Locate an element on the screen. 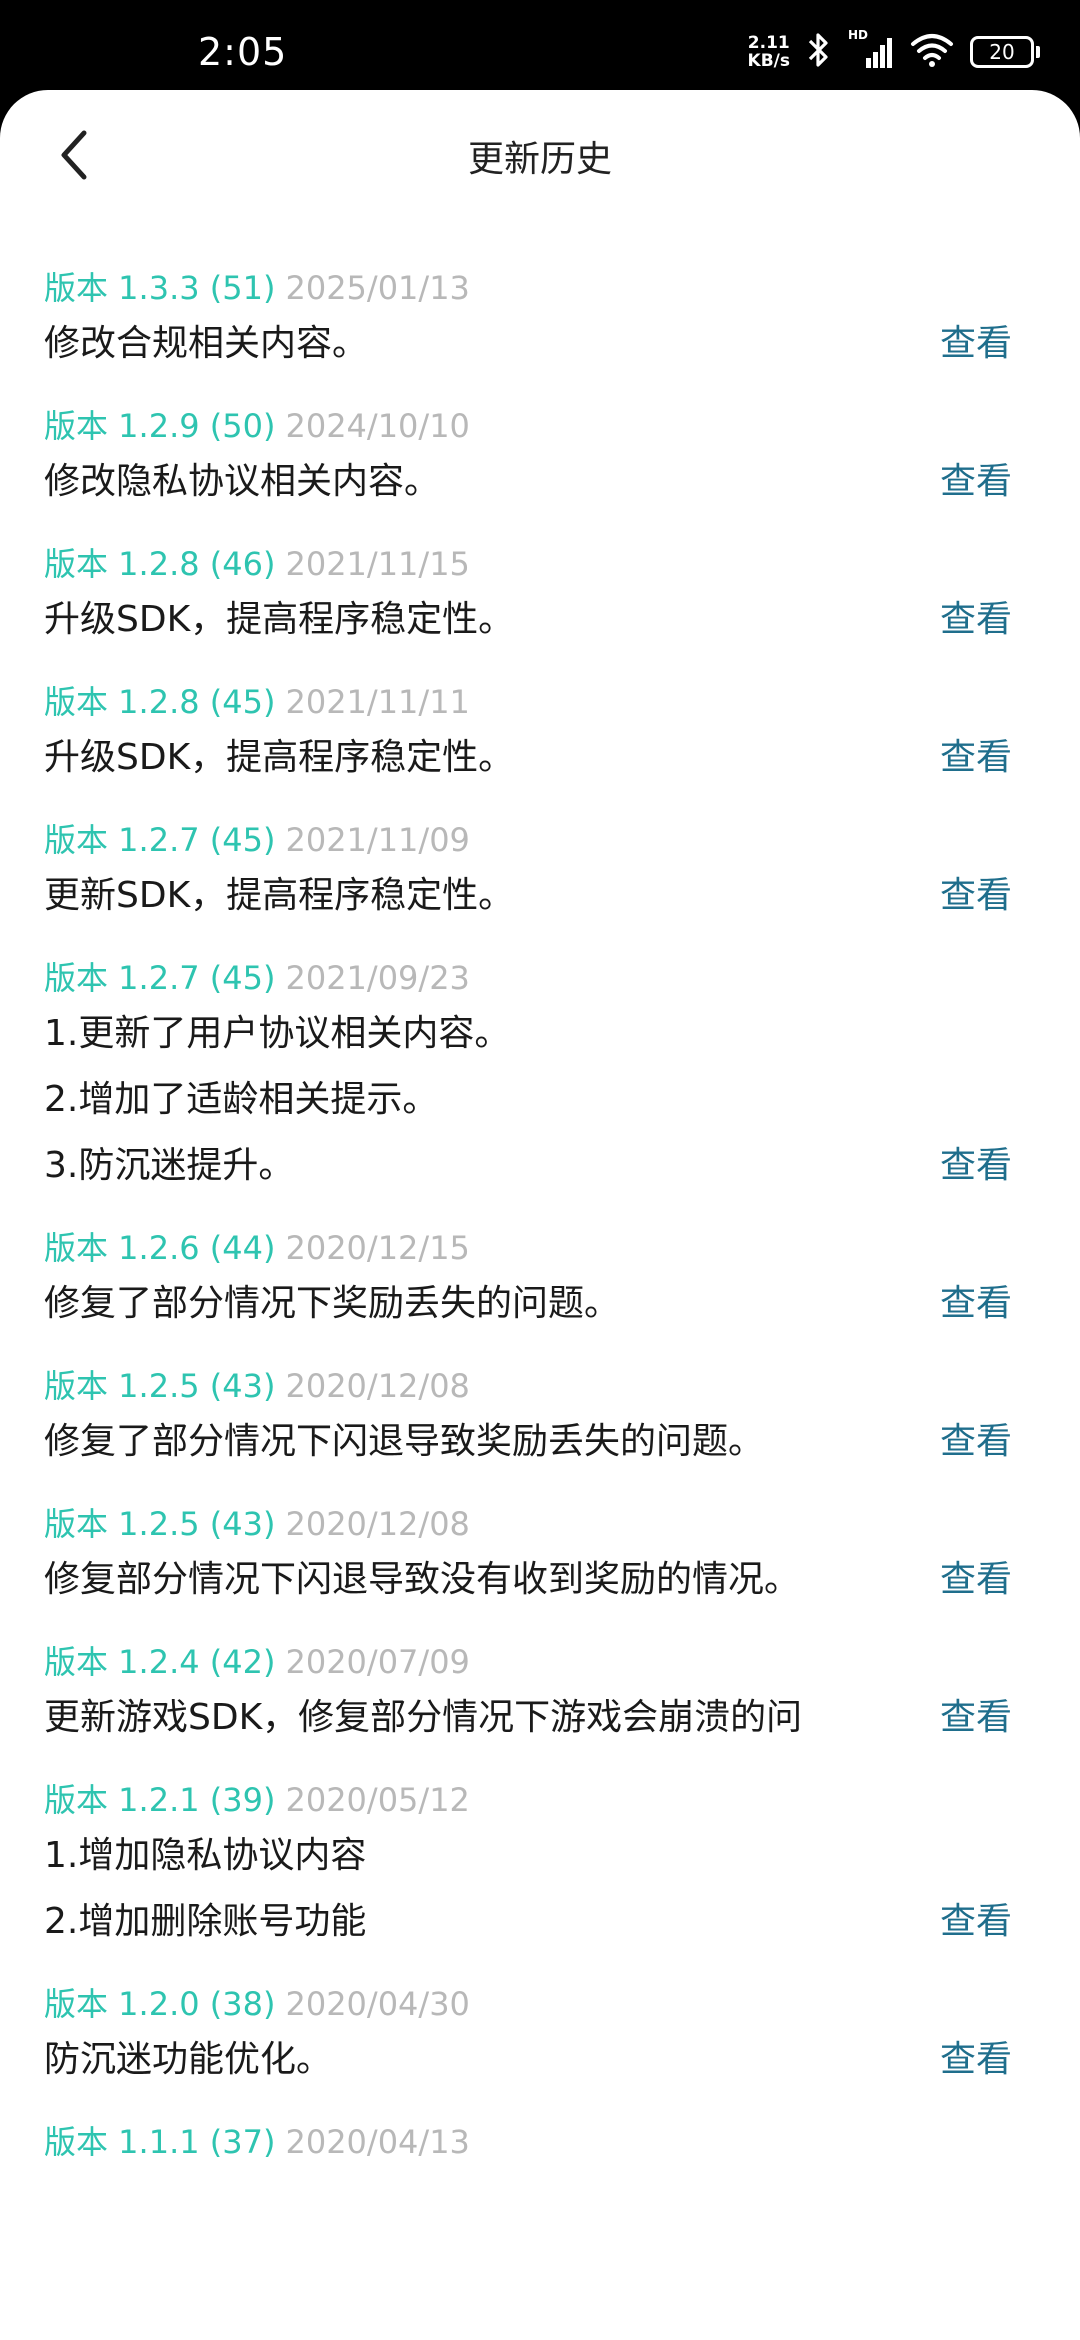 Image resolution: width=1080 pixels, height=2340 pixels. release-date: 2025/01/13 is located at coordinates (377, 288).